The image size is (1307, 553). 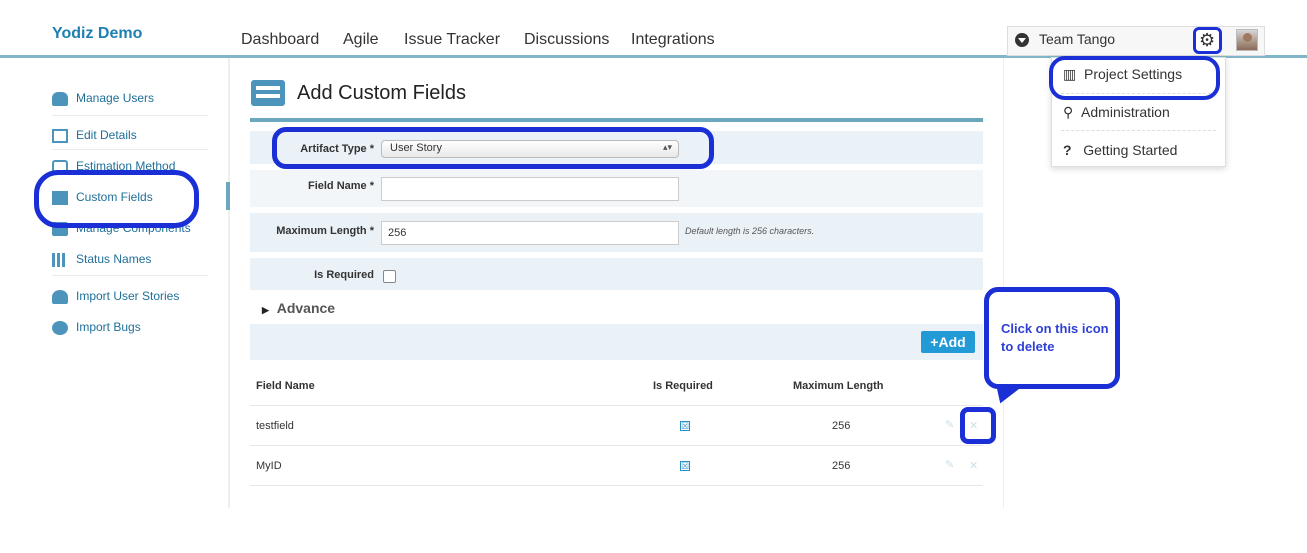 I want to click on nav-issue-tracker: Issue Tracker, so click(x=452, y=40).